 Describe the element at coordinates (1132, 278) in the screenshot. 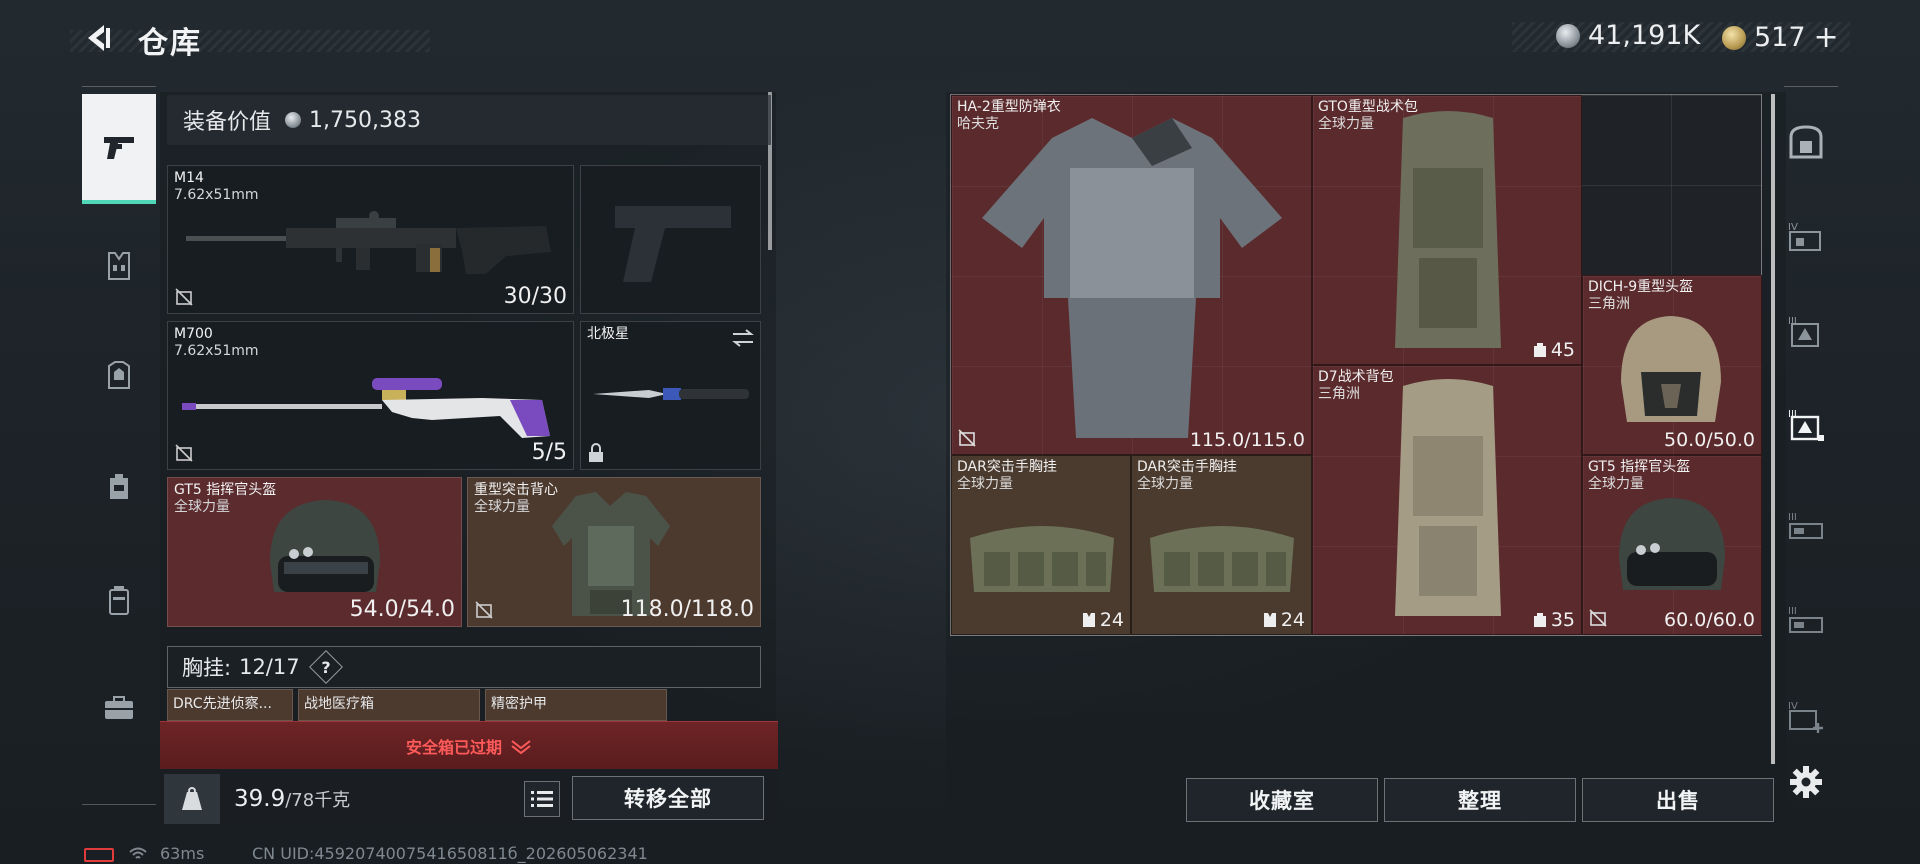

I see `body-armor-image` at that location.